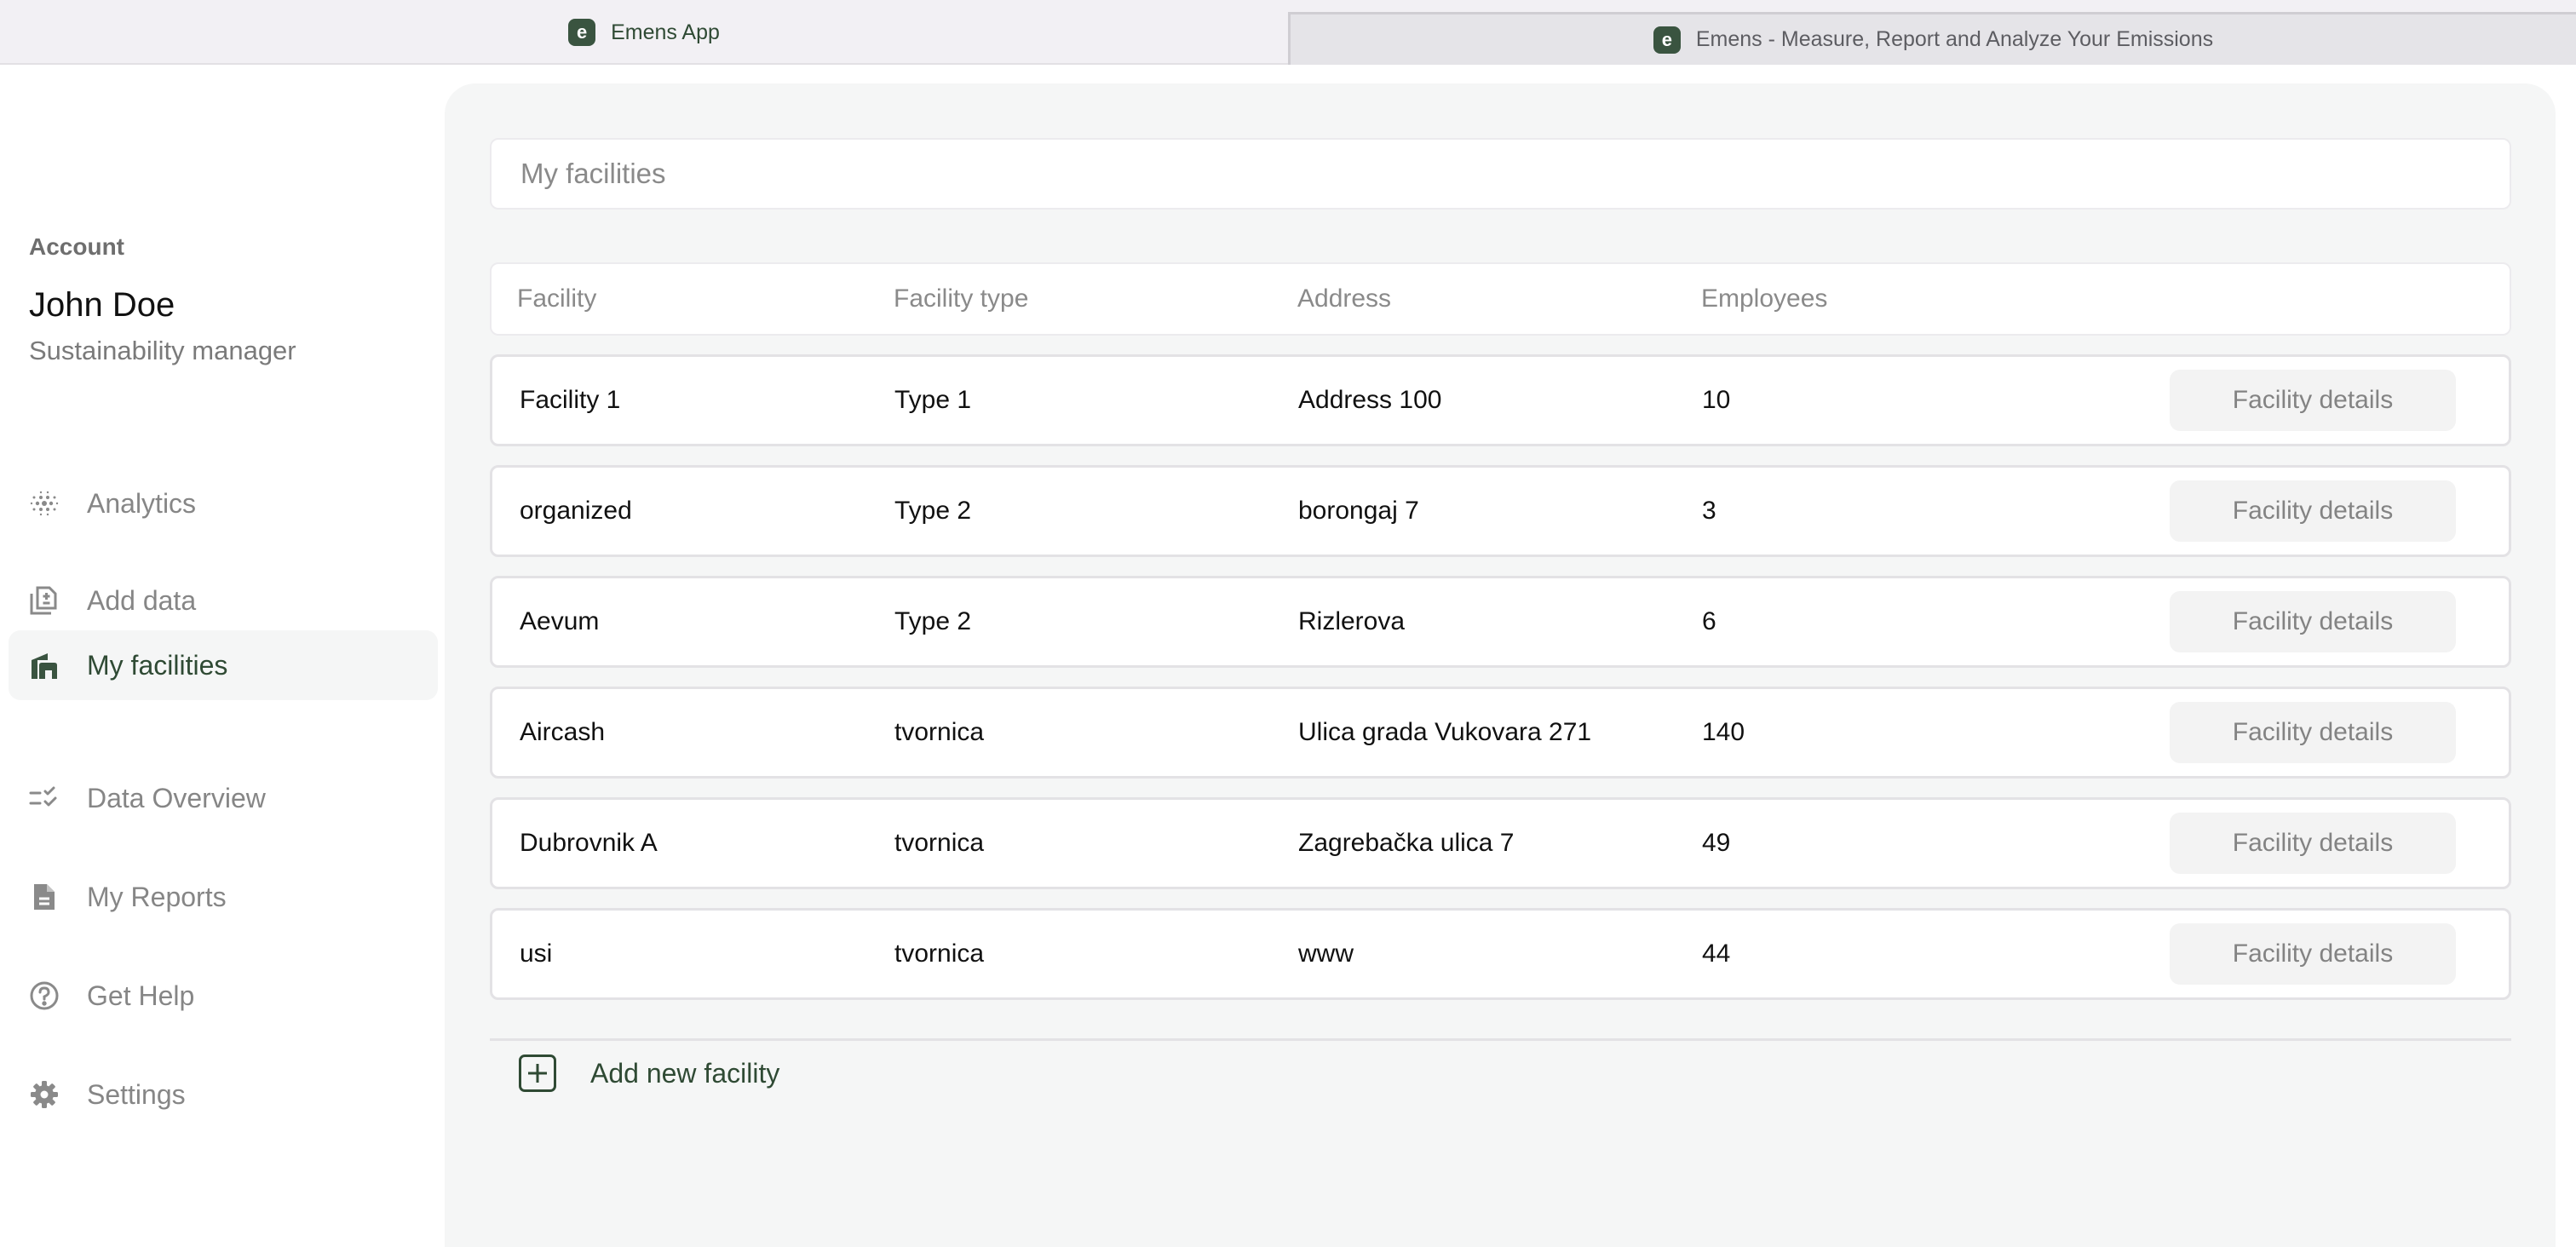 Image resolution: width=2576 pixels, height=1247 pixels. Describe the element at coordinates (1326, 954) in the screenshot. I see `facility-address: www` at that location.